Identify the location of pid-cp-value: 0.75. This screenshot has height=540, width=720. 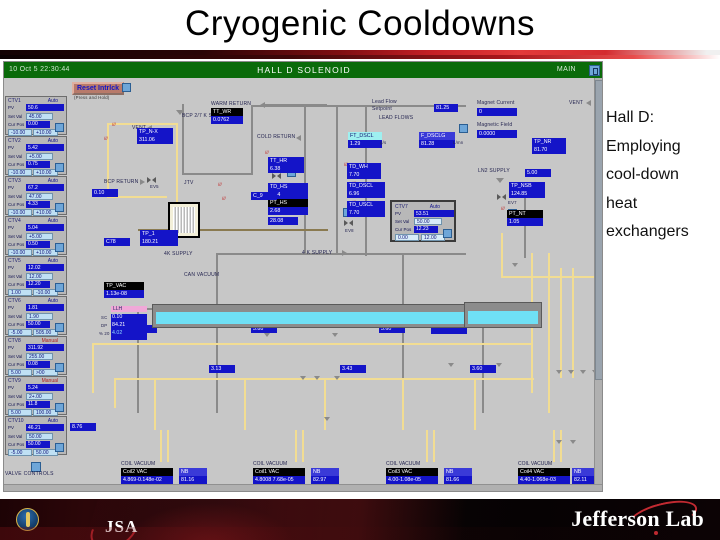
(33, 163).